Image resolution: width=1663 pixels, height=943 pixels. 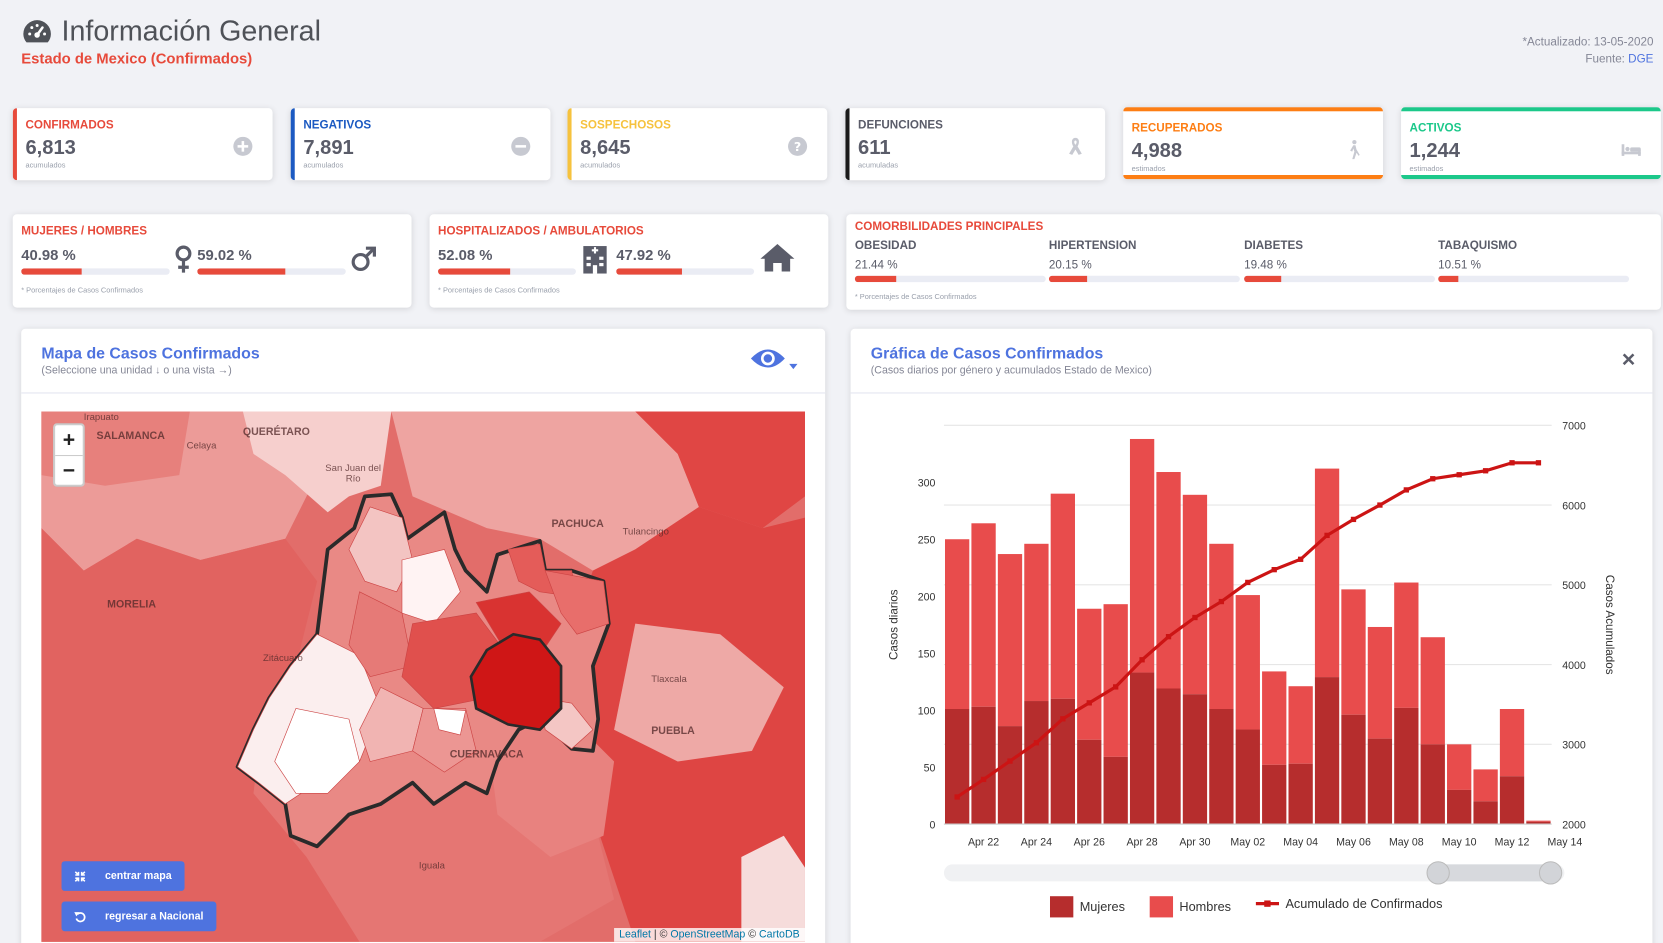 What do you see at coordinates (1364, 904) in the screenshot?
I see `legend-label: Acumulado de Confirmados` at bounding box center [1364, 904].